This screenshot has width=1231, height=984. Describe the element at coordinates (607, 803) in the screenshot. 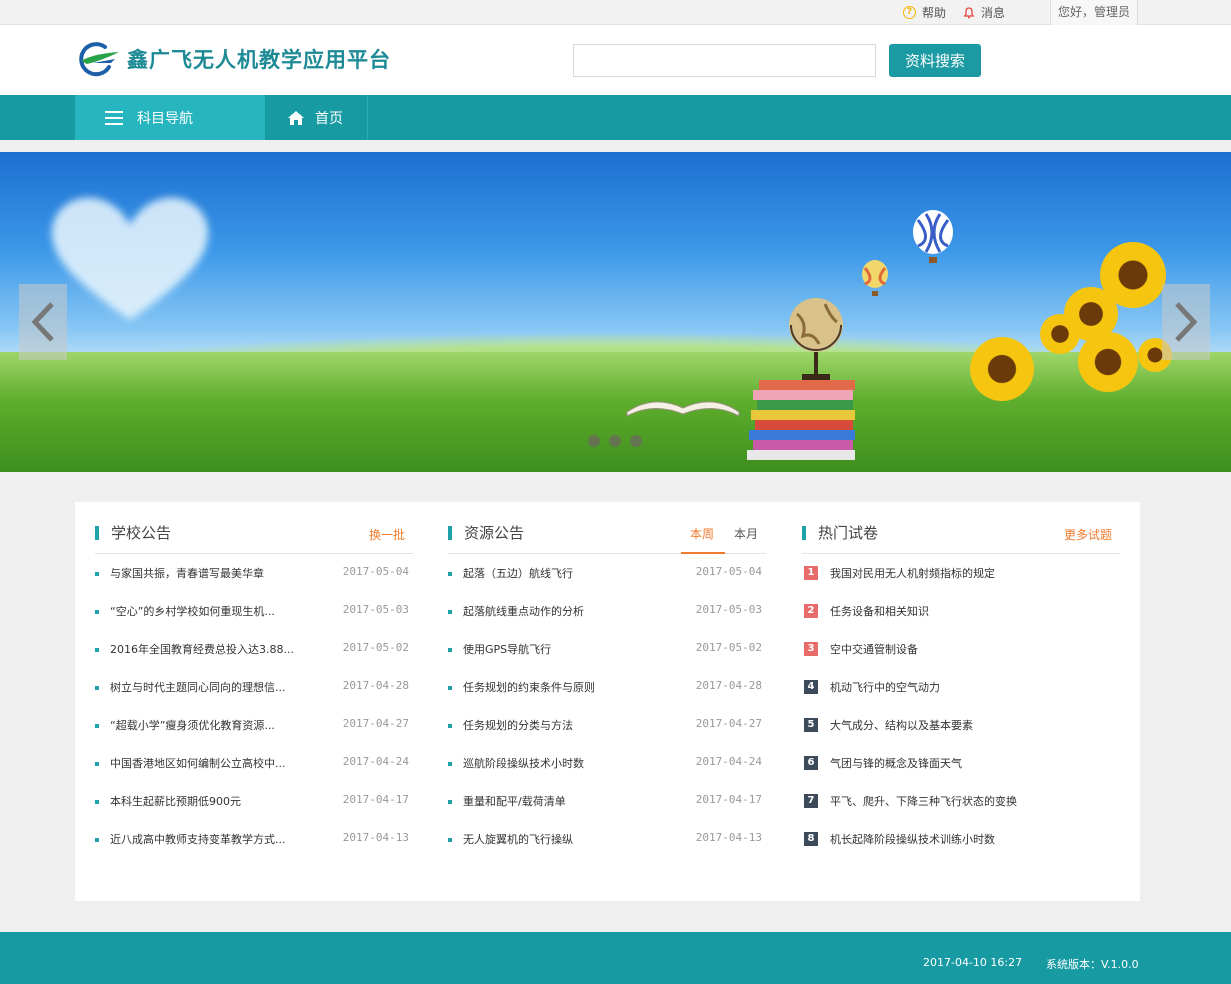

I see `list-item: 重量和配平/载荷清单 2017-04-17` at that location.